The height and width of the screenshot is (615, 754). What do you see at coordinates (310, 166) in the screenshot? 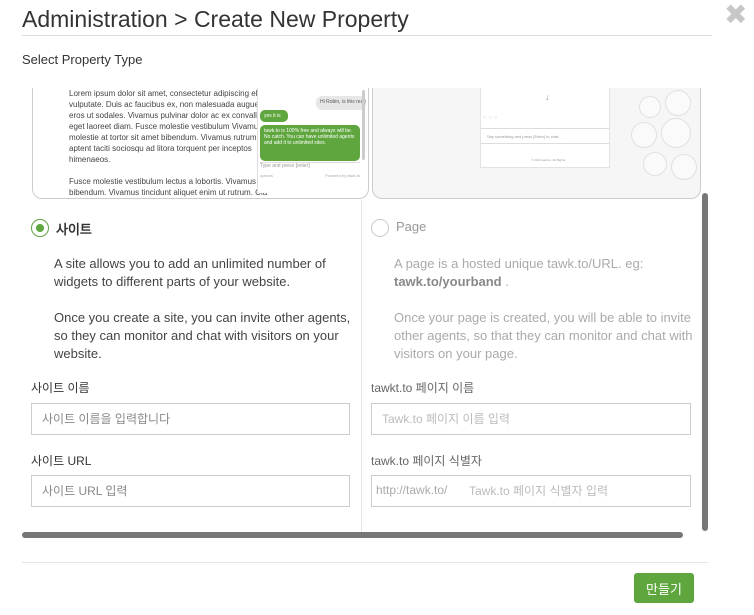
I see `chat-input-preview: Type and press [enter]` at bounding box center [310, 166].